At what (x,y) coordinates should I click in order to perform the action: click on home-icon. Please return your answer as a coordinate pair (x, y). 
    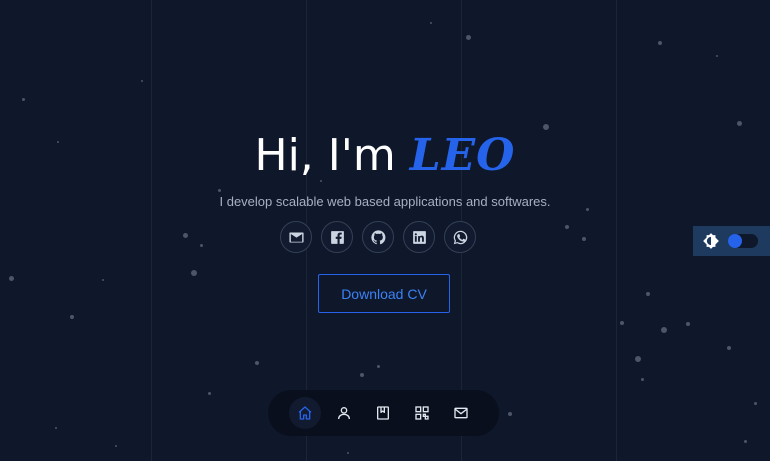
    Looking at the image, I should click on (305, 413).